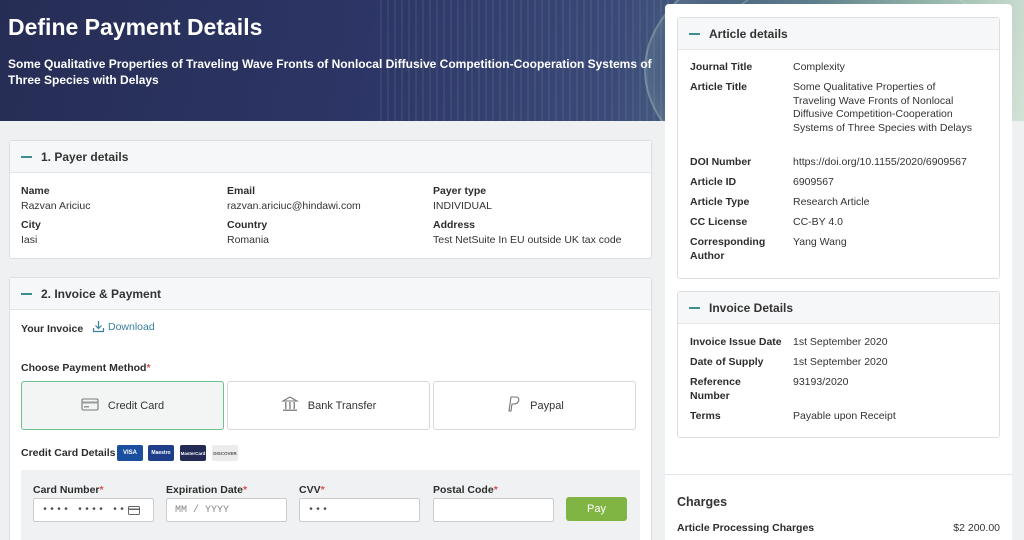 This screenshot has height=540, width=1024. I want to click on city-label: City, so click(31, 225).